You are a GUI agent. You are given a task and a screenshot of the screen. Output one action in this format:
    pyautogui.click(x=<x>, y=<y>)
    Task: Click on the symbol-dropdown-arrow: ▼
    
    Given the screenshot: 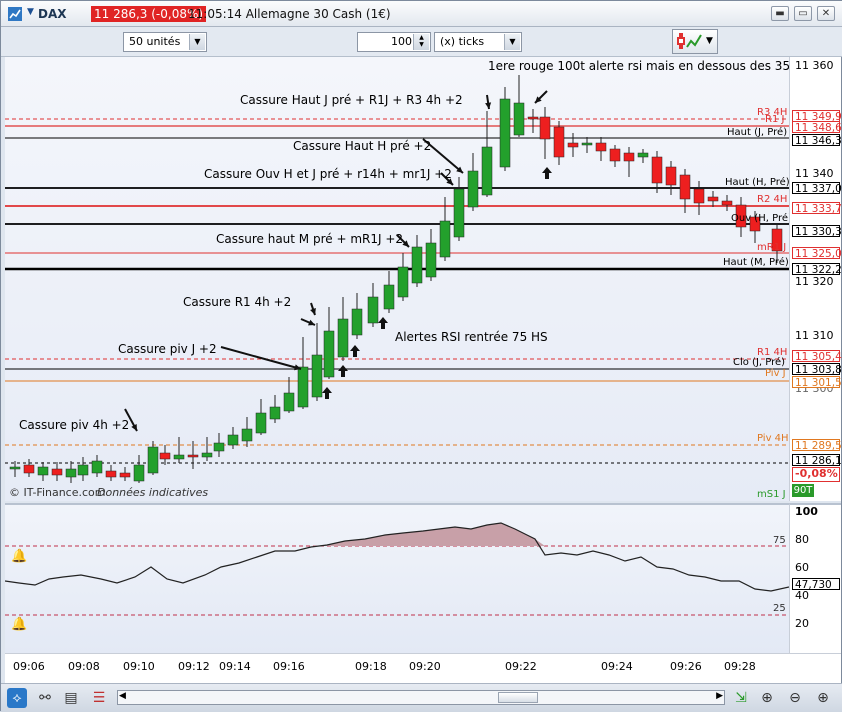 What is the action you would take?
    pyautogui.click(x=30, y=12)
    